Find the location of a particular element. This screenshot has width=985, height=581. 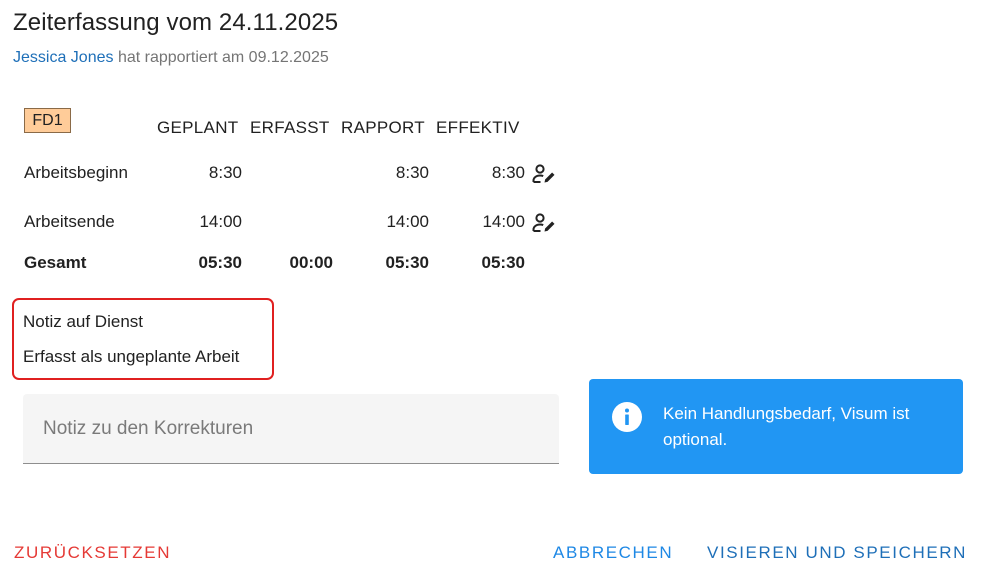

total-erfasst: 00:00 is located at coordinates (311, 262).